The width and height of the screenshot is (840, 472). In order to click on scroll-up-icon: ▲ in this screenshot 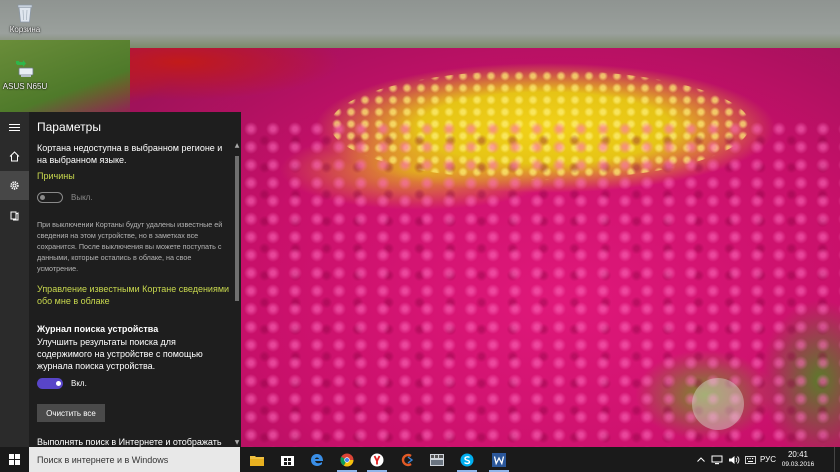, I will do `click(237, 146)`.